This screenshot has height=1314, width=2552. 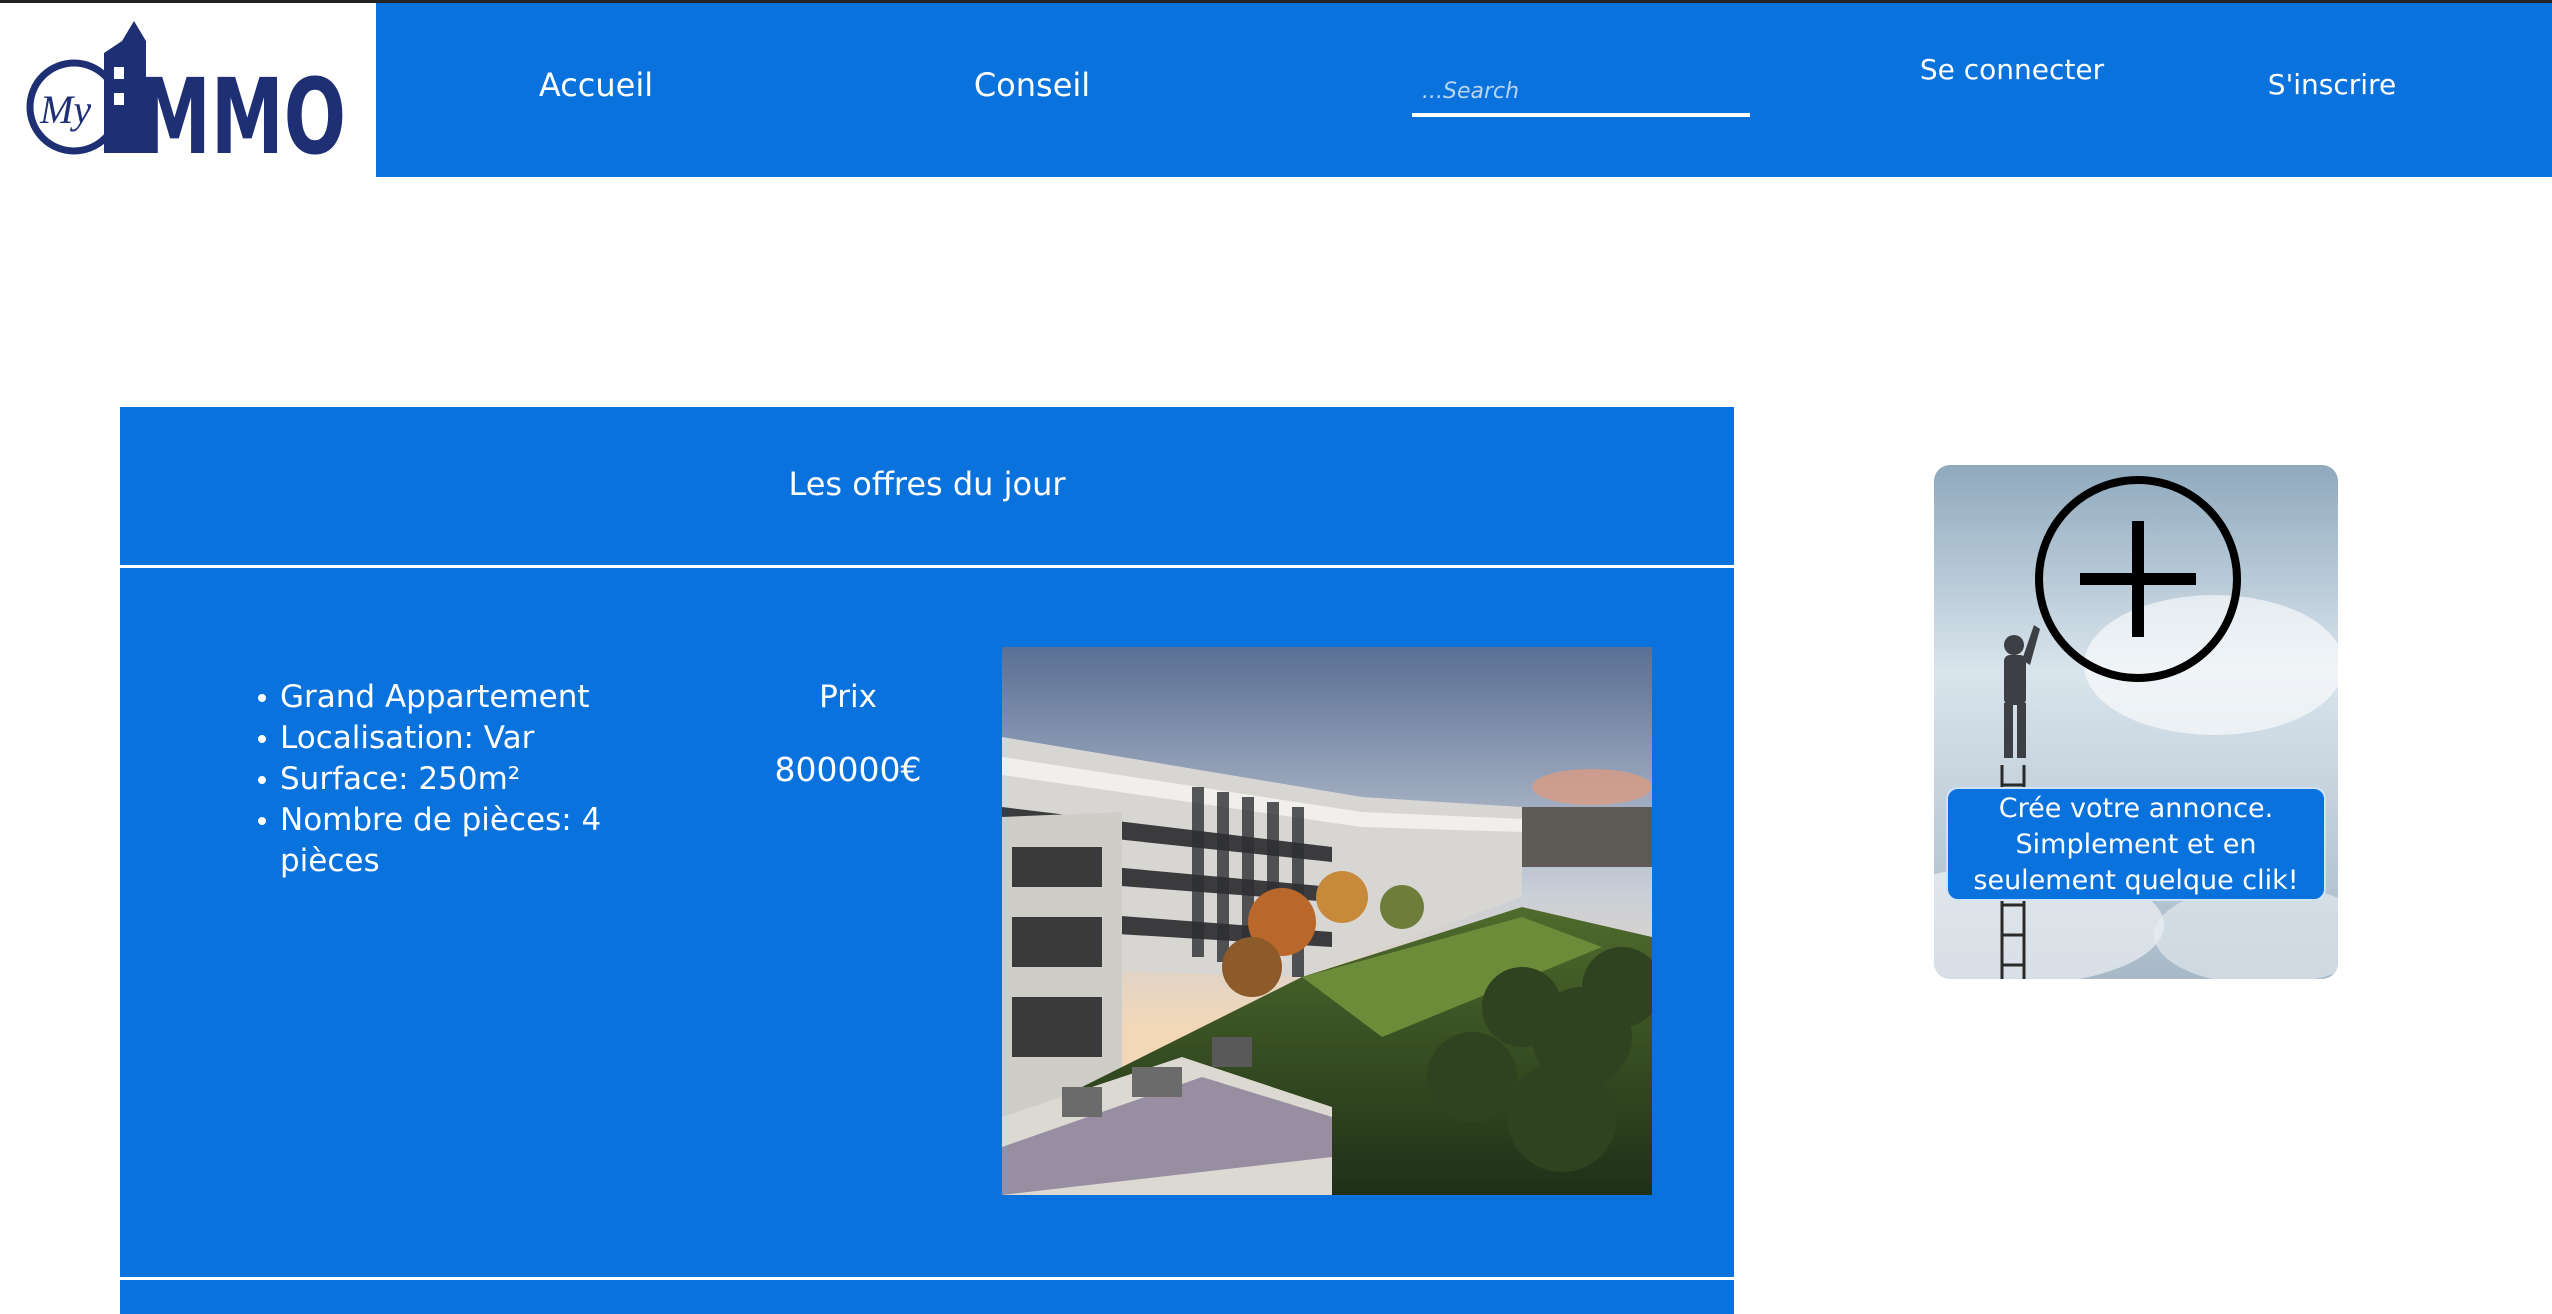 I want to click on search-input, so click(x=1581, y=93).